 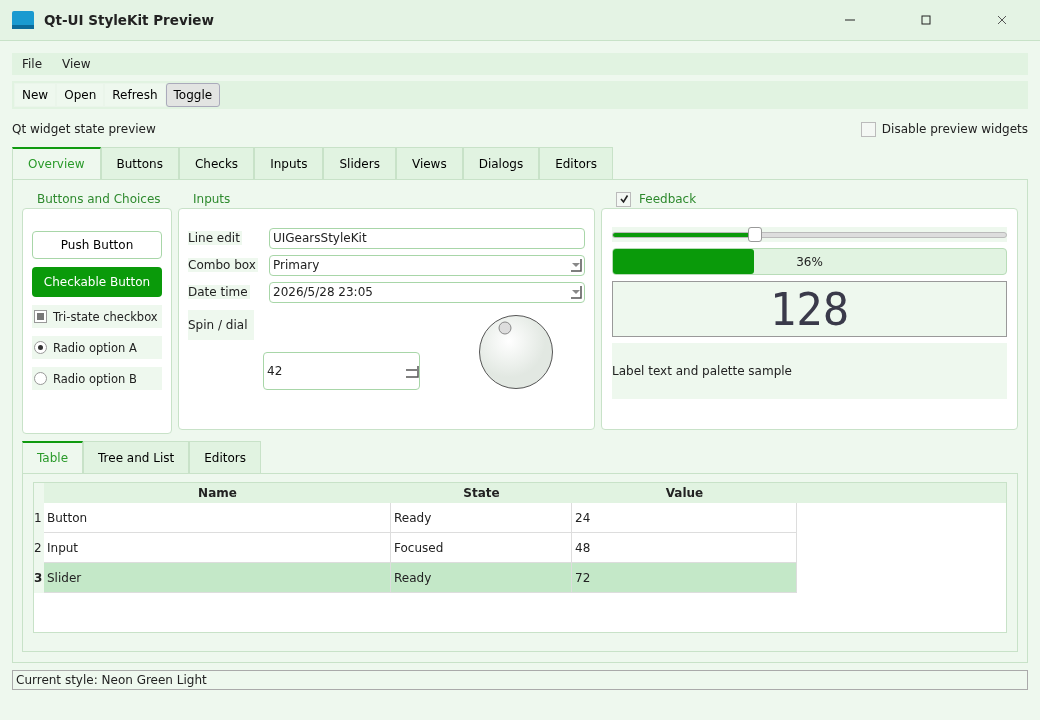 I want to click on tab: Dialogs, so click(x=501, y=163).